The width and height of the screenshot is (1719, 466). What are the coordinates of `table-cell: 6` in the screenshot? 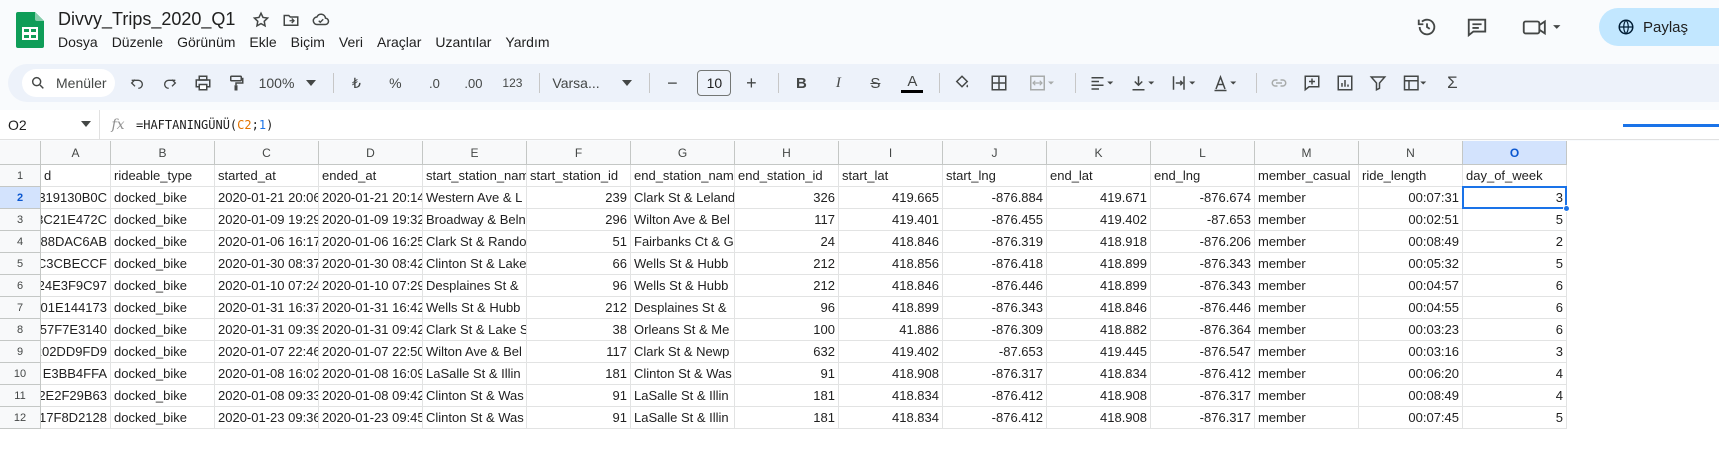 It's located at (1515, 286).